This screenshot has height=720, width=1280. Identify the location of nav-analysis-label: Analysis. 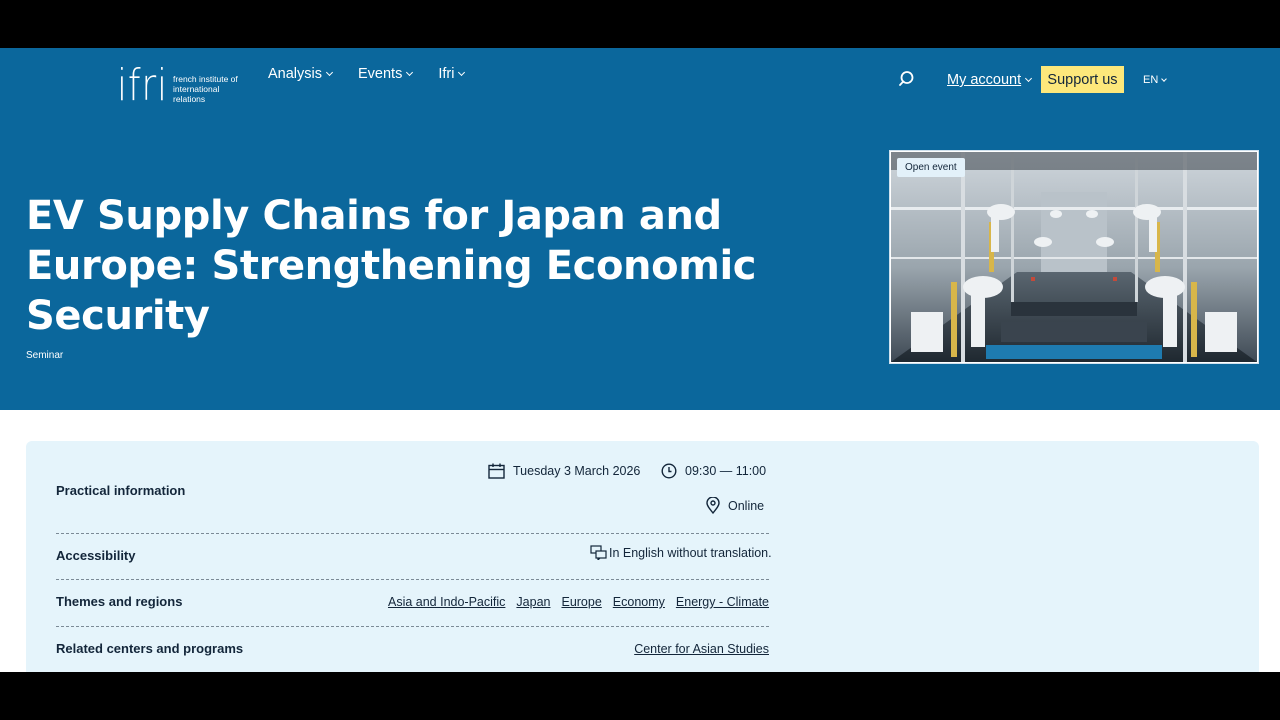
(295, 74).